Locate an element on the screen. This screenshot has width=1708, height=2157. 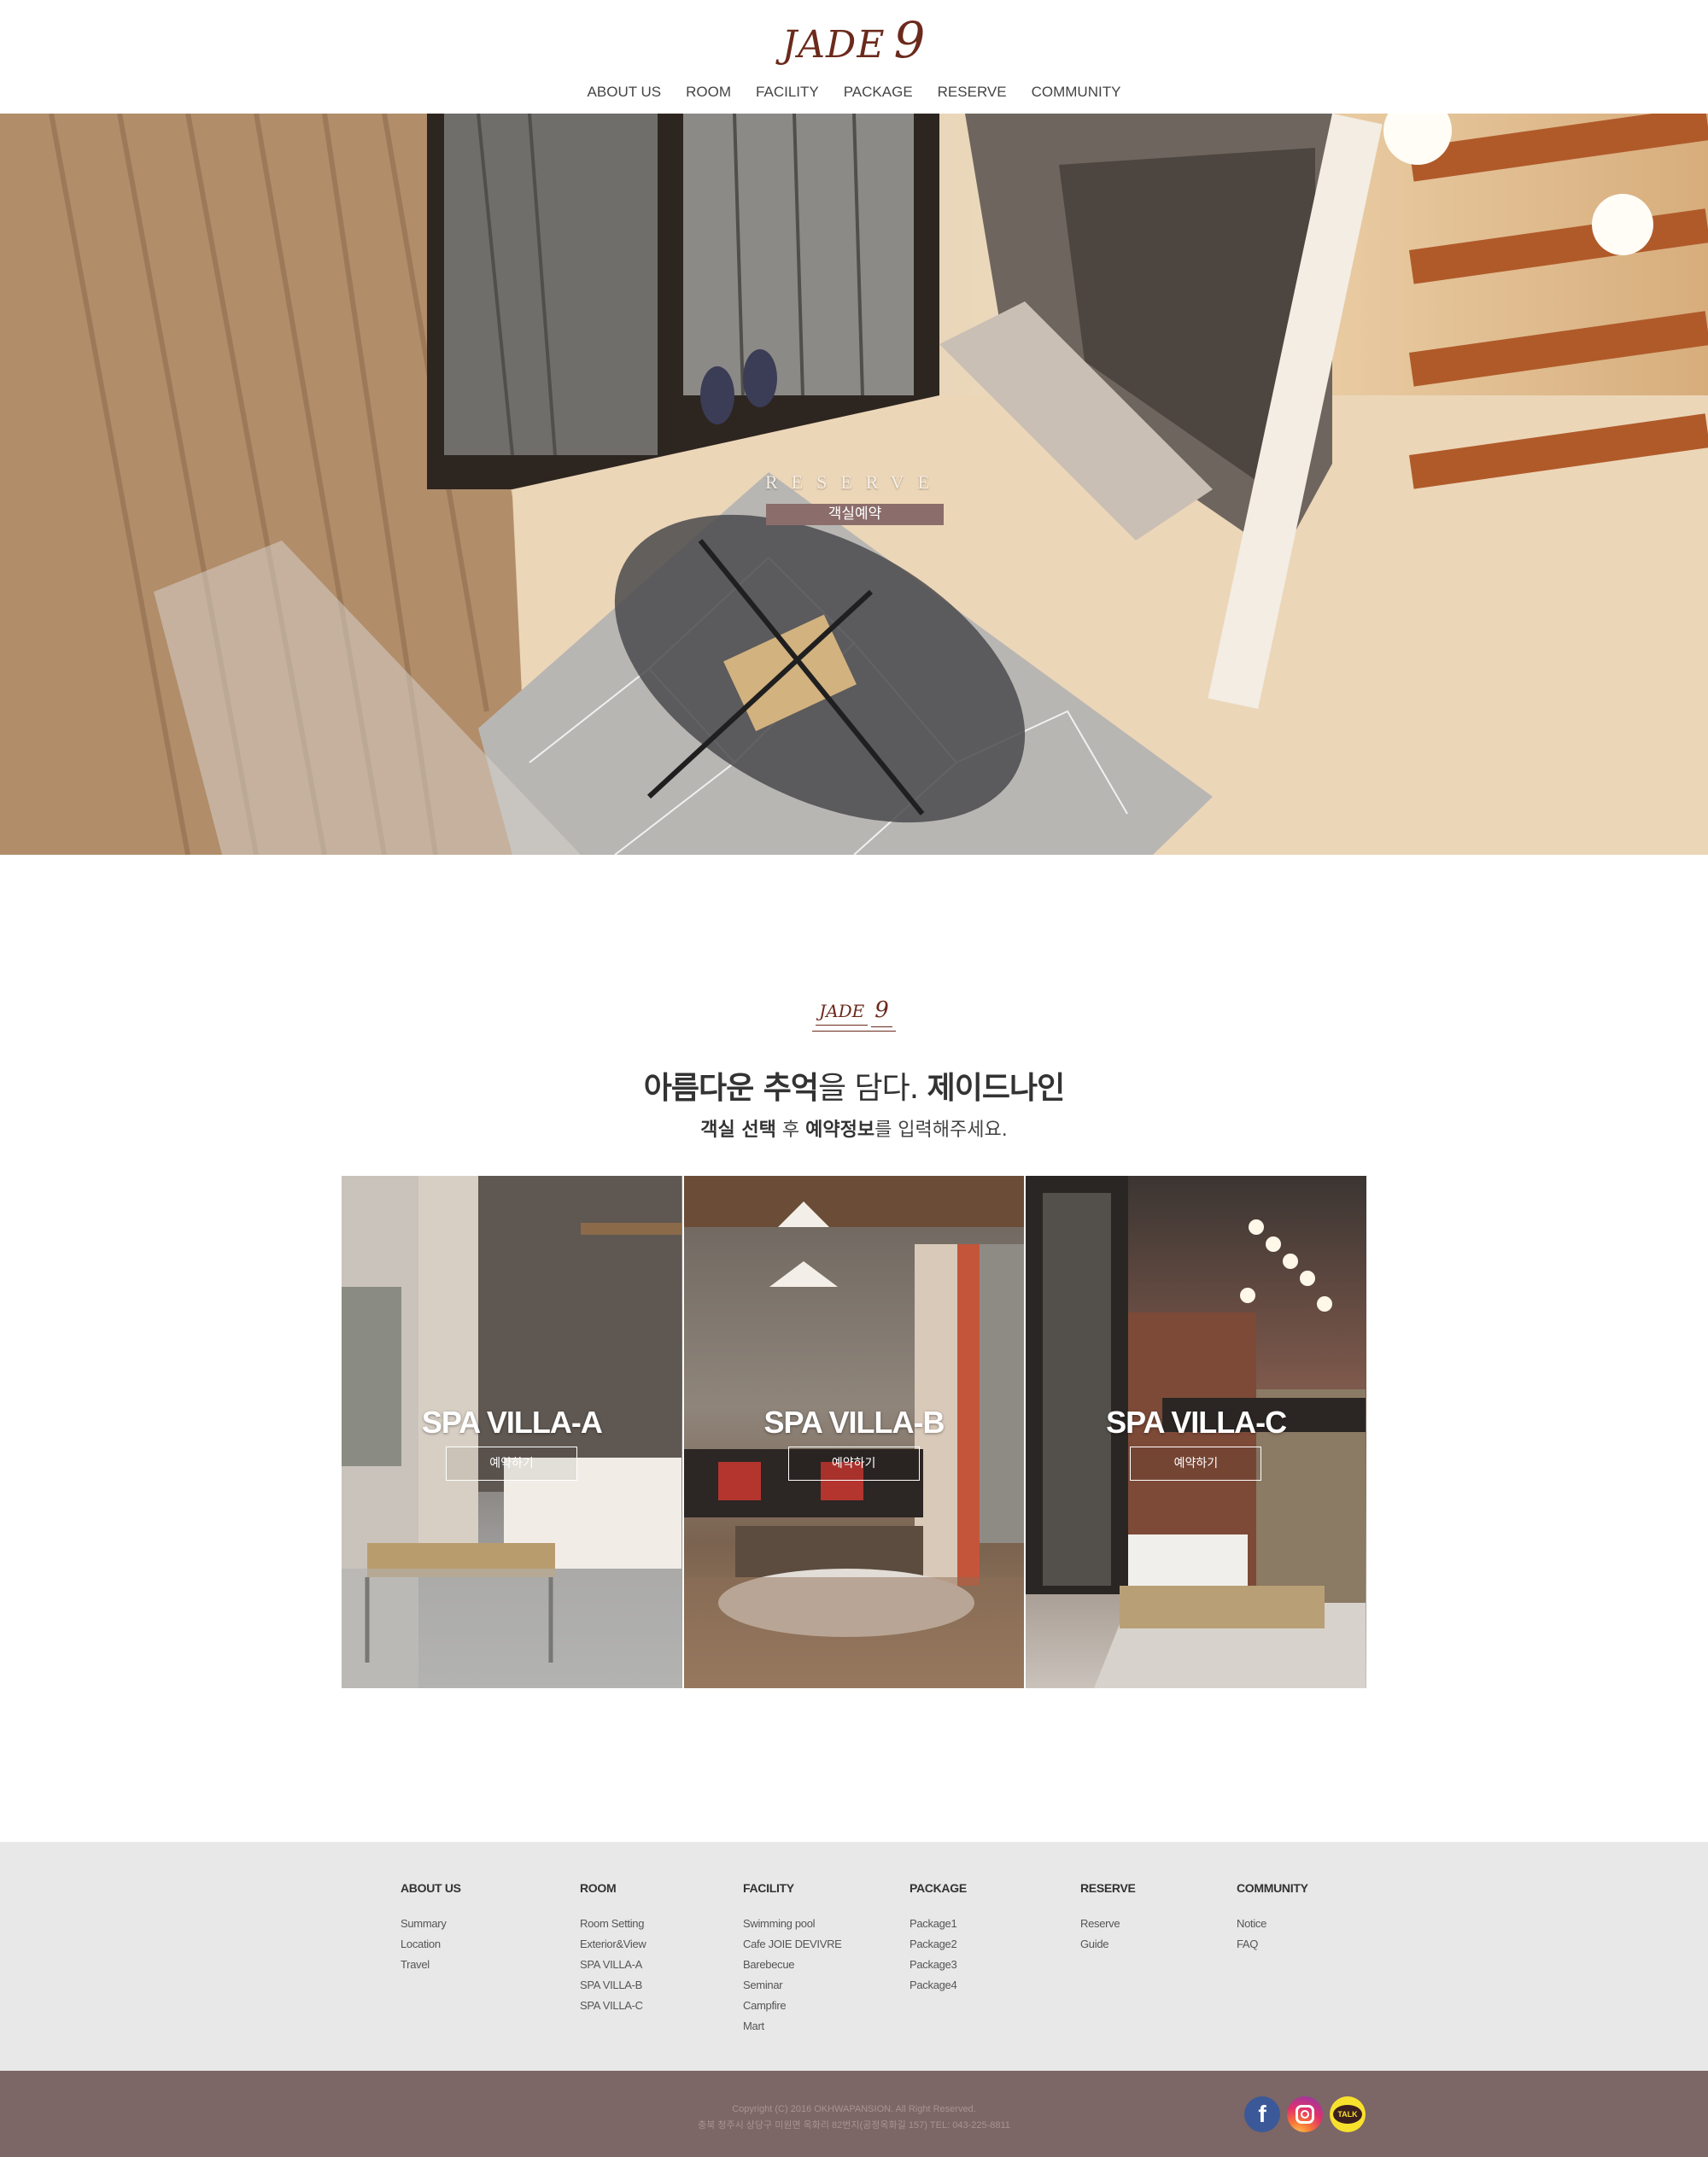
footer-col-title: ROOM is located at coordinates (613, 1888).